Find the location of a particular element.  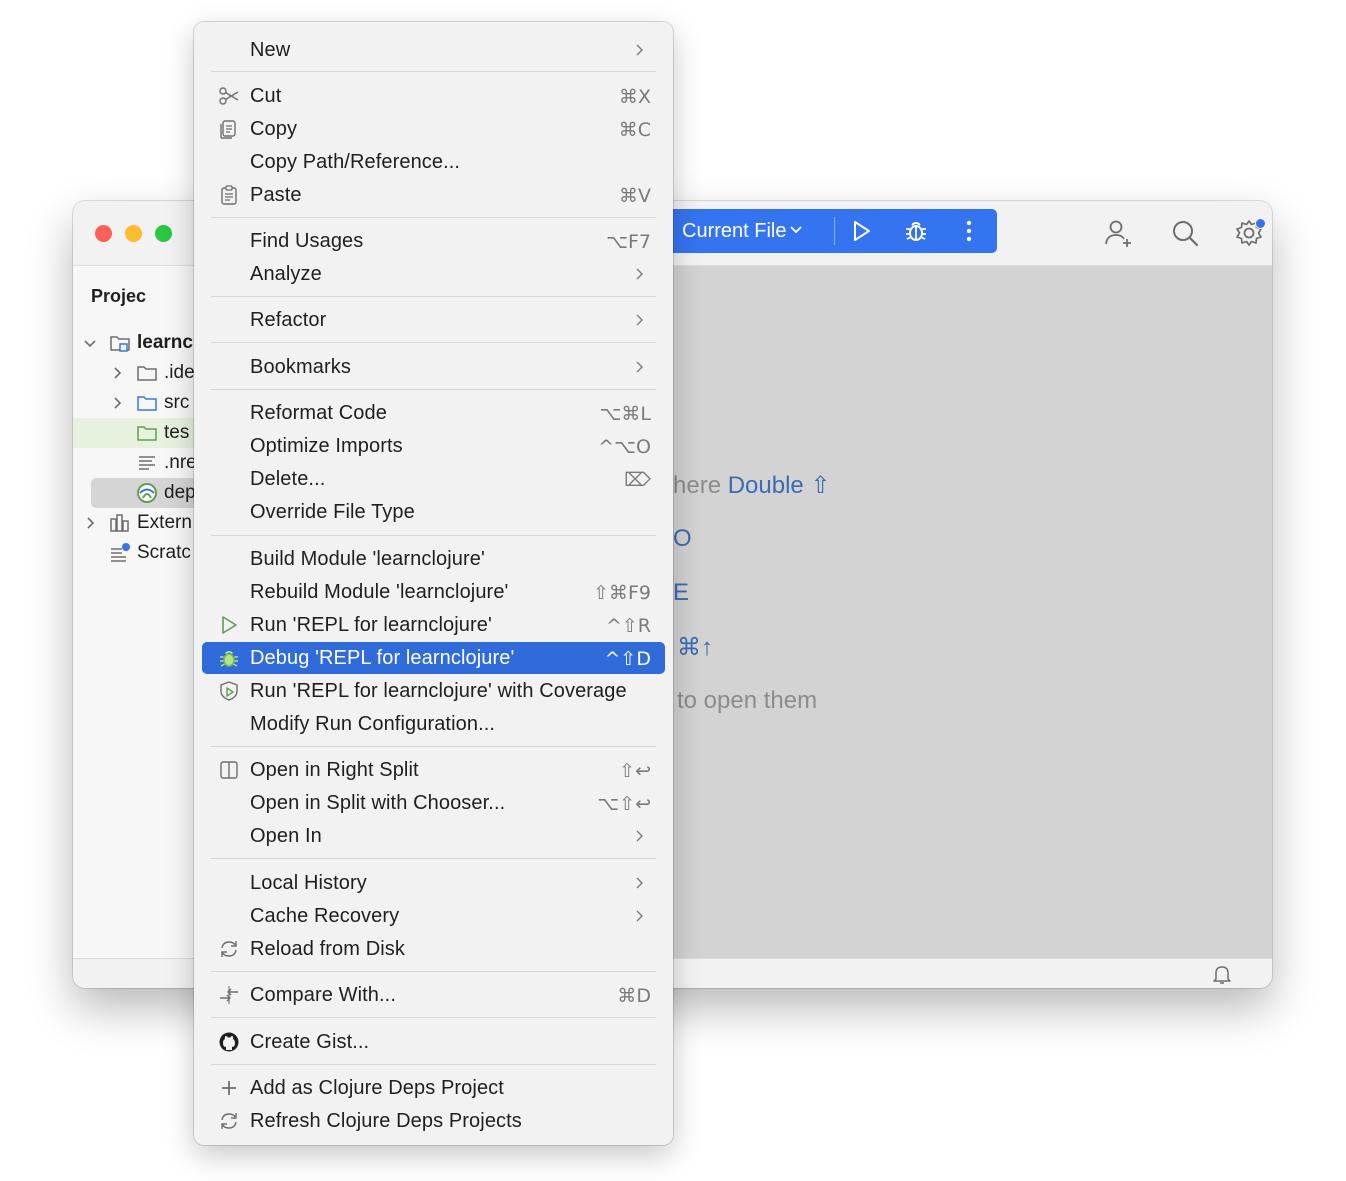

tree-item-test: tes is located at coordinates (134, 433).